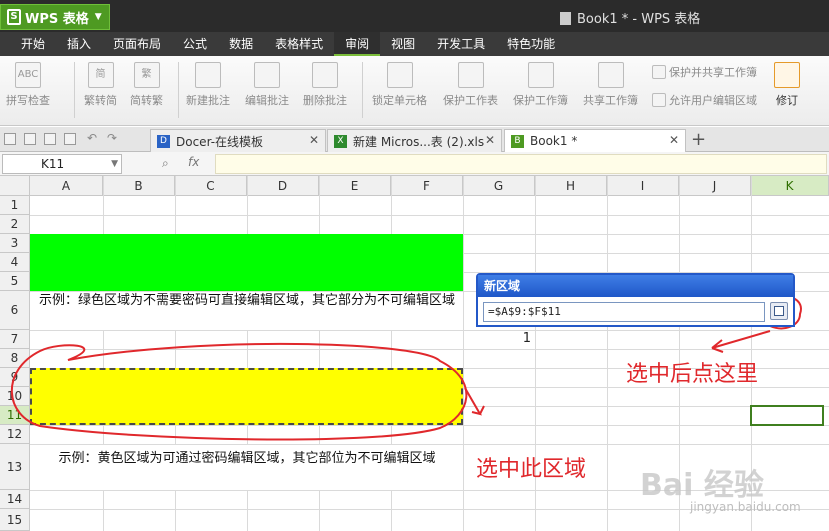 This screenshot has height=531, width=829. I want to click on fan-icon: 繁, so click(146, 75).